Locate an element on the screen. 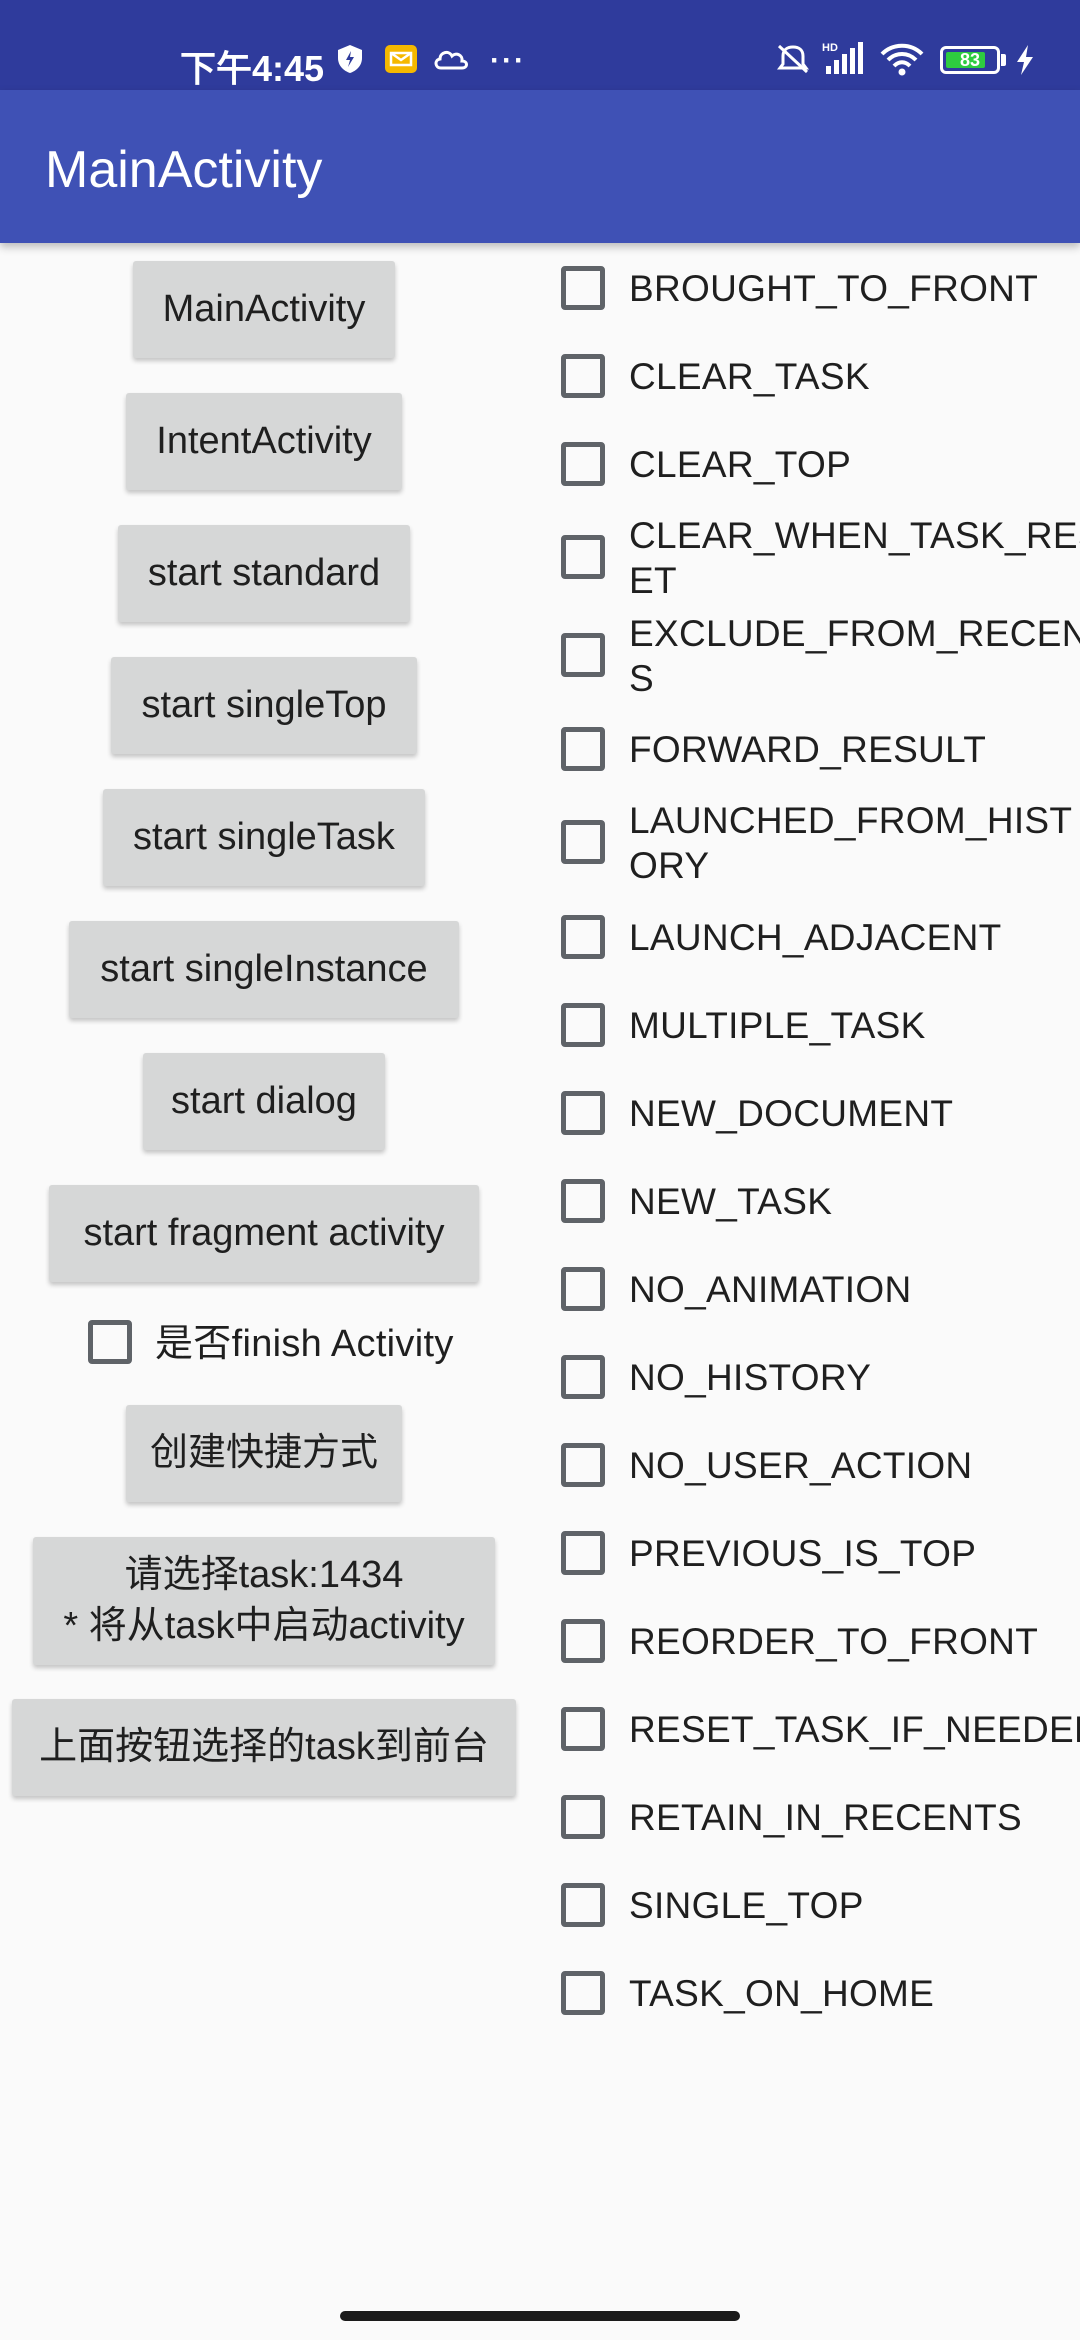 Image resolution: width=1080 pixels, height=2340 pixels. flag-label: EXCLUDE_FROM_RECENT is located at coordinates (854, 633).